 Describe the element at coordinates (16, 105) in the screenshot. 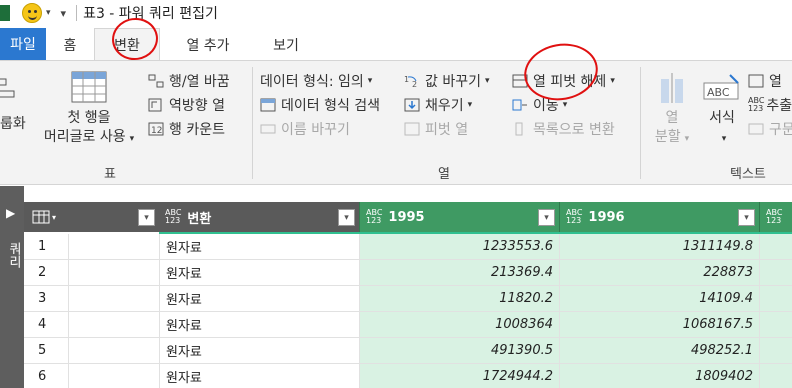

I see `group-by-button: 룹화` at that location.